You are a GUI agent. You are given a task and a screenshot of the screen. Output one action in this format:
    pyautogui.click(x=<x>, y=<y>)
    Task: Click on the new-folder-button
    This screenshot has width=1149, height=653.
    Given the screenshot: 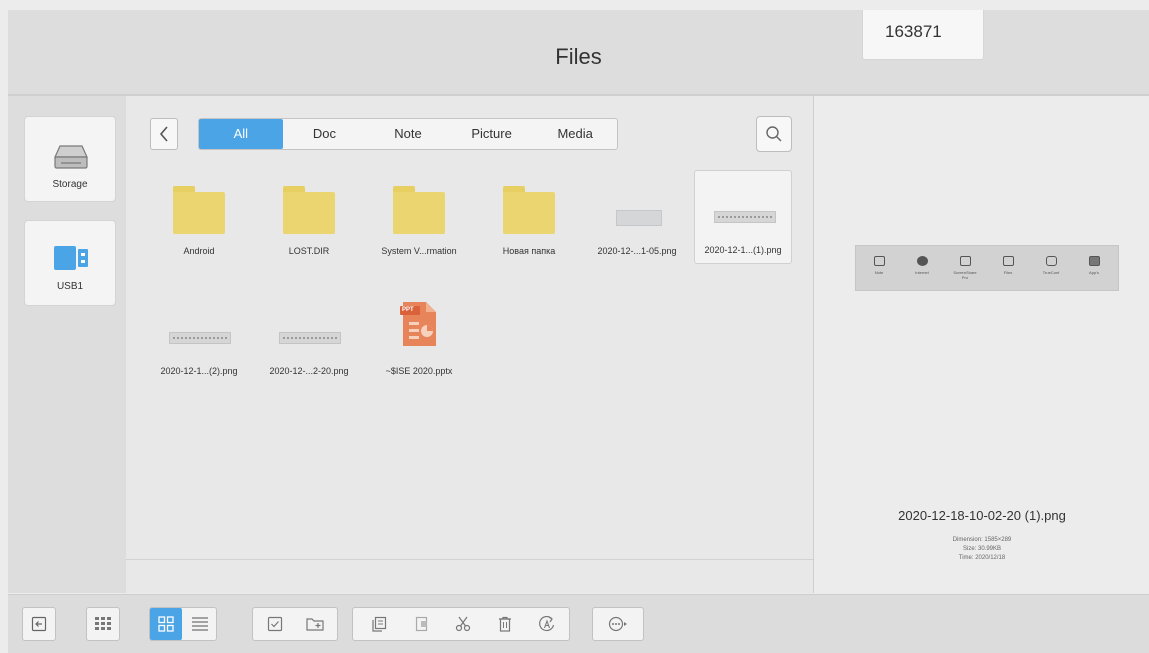 What is the action you would take?
    pyautogui.click(x=315, y=624)
    